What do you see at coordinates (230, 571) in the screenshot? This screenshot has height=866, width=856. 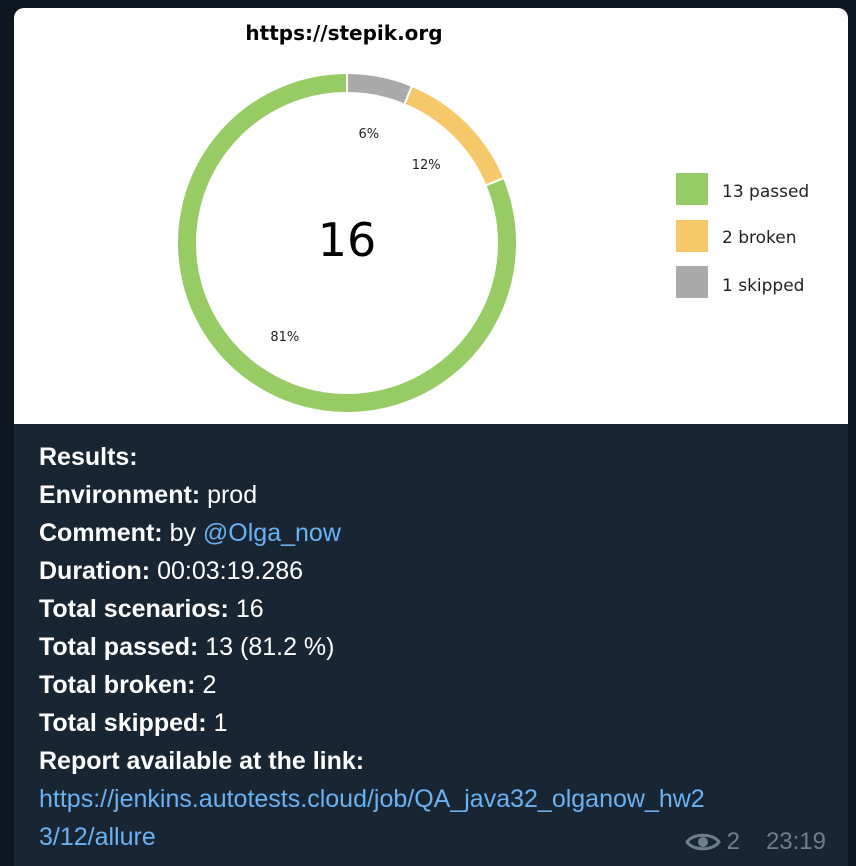 I see `duration-value: 00:03:19.286` at bounding box center [230, 571].